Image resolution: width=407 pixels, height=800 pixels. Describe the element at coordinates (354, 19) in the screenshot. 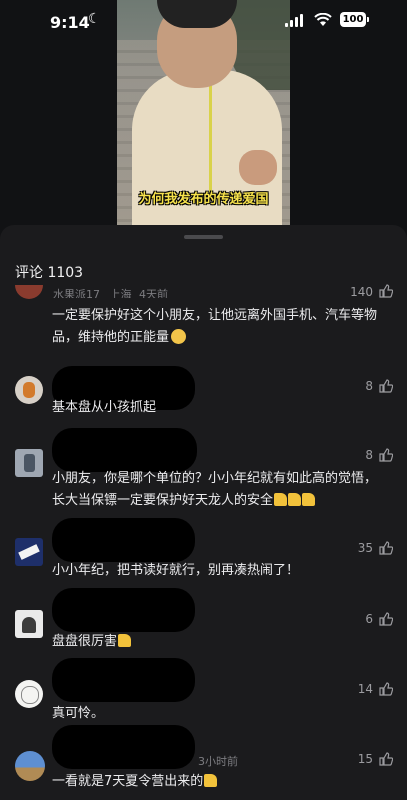

I see `battery-indicator: 100` at that location.